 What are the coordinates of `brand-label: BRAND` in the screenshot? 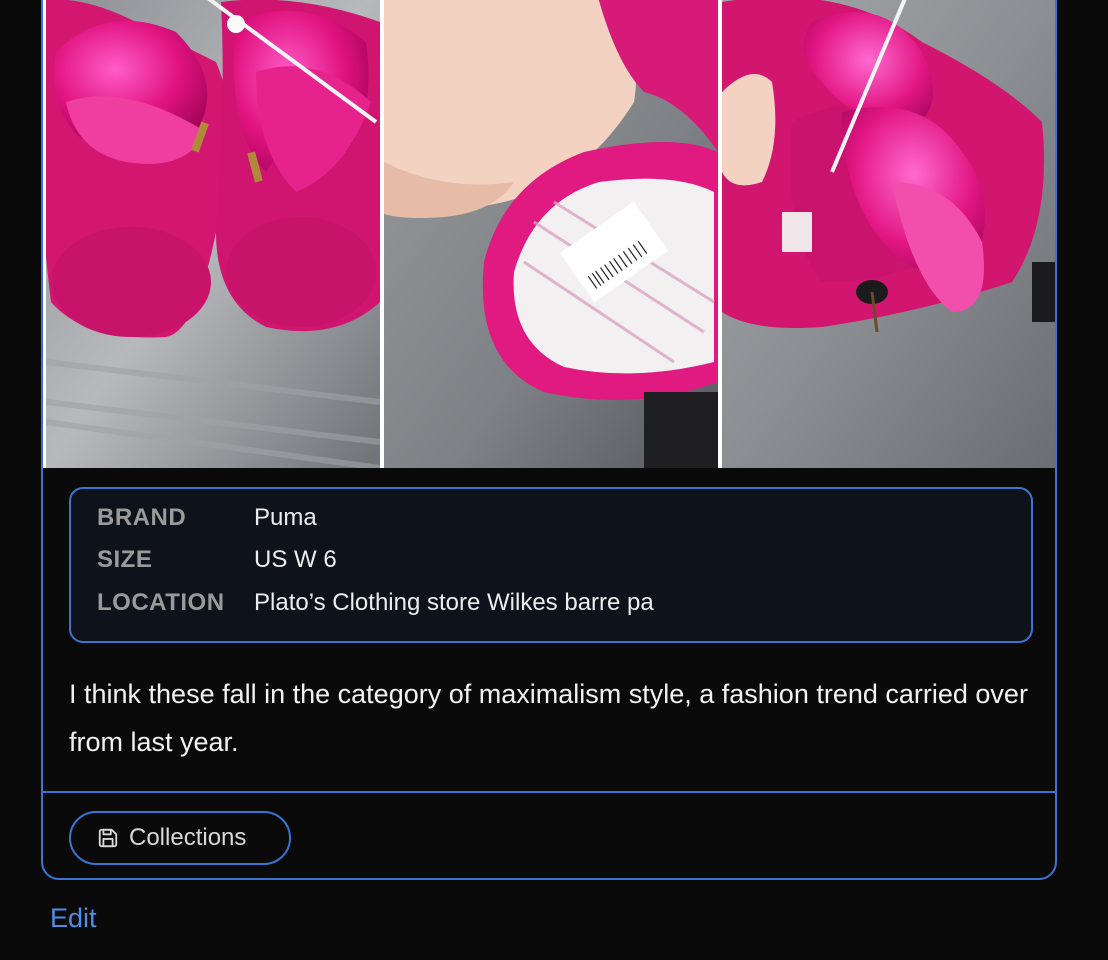 It's located at (142, 517).